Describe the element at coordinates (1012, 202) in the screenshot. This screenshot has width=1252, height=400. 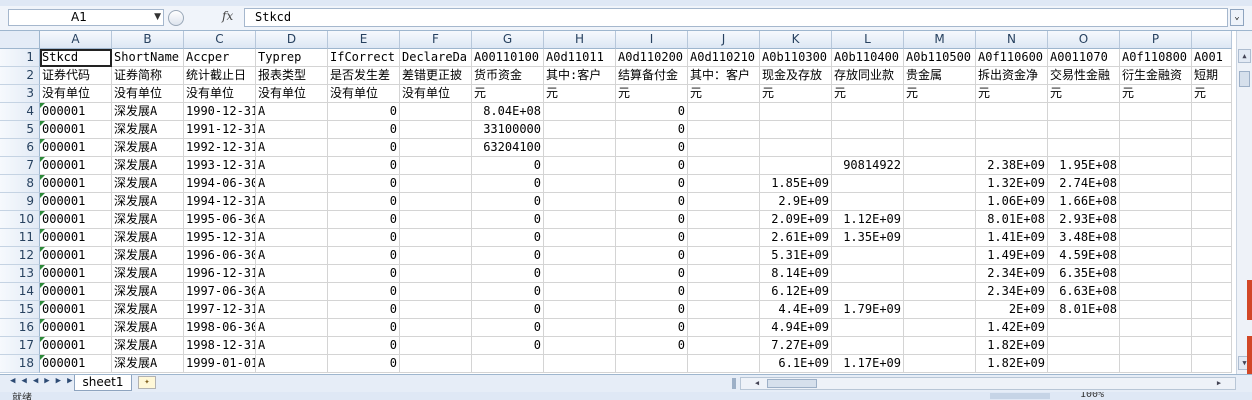
I see `cell: 1.06E+09` at that location.